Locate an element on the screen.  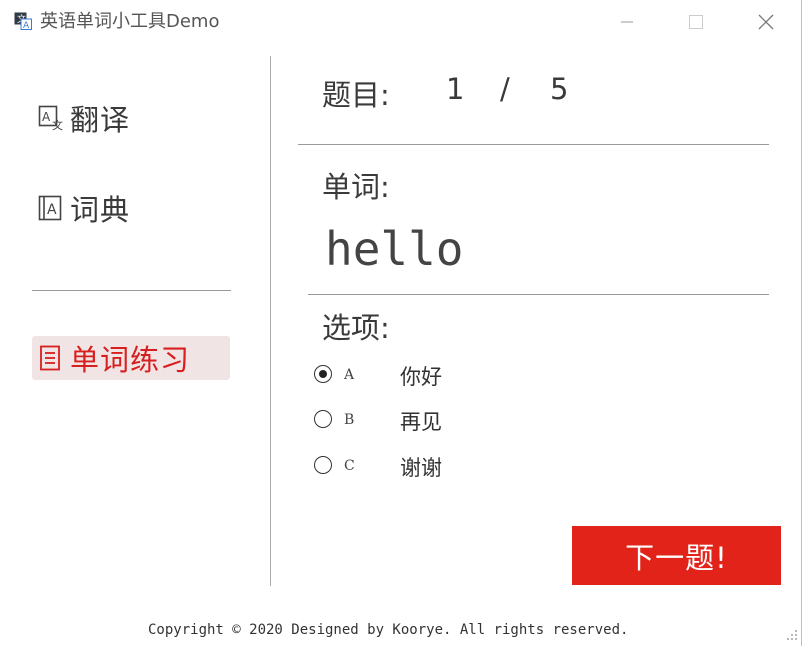
close-icon is located at coordinates (766, 22).